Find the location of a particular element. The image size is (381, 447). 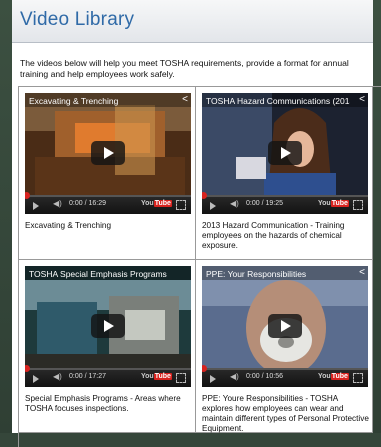

video-time-4: 0:00 / 10:56 is located at coordinates (264, 376).